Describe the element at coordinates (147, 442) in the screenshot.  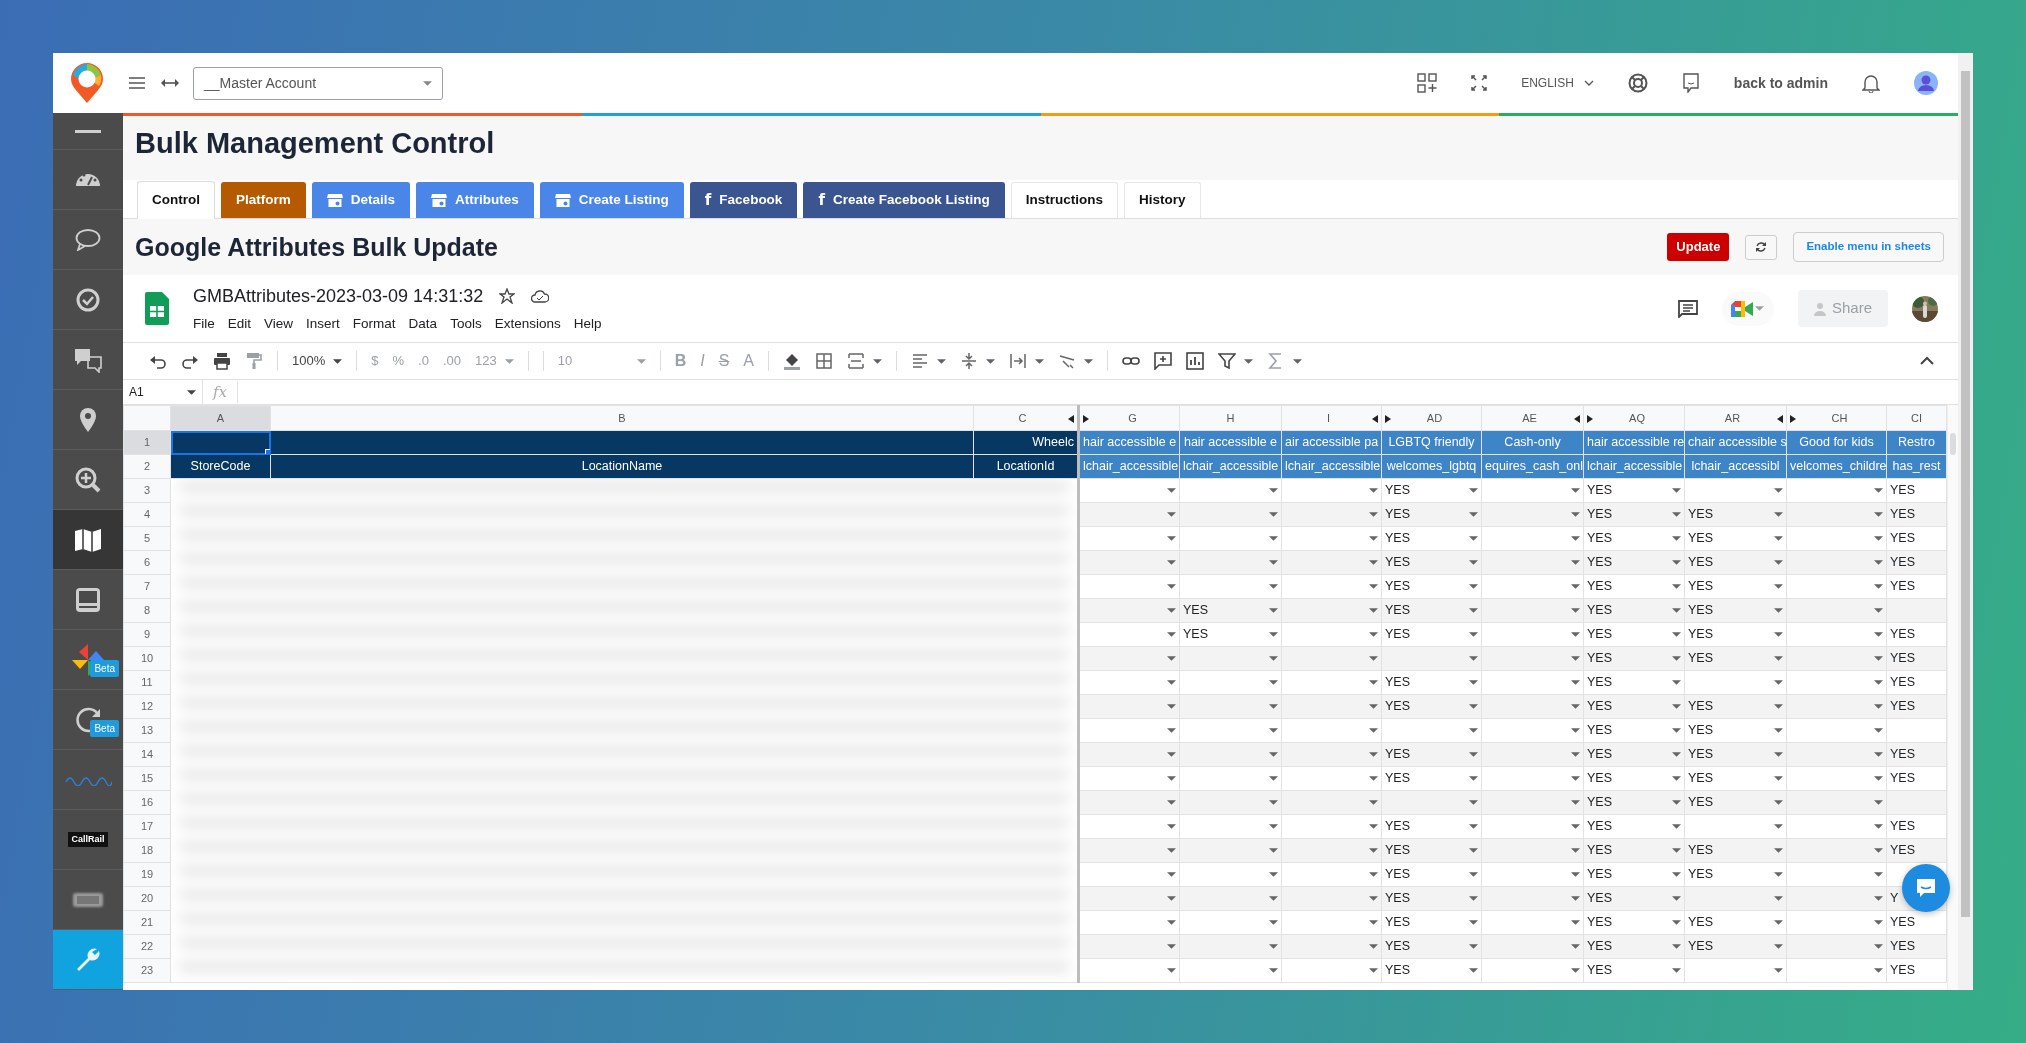
I see `row-header: 1` at that location.